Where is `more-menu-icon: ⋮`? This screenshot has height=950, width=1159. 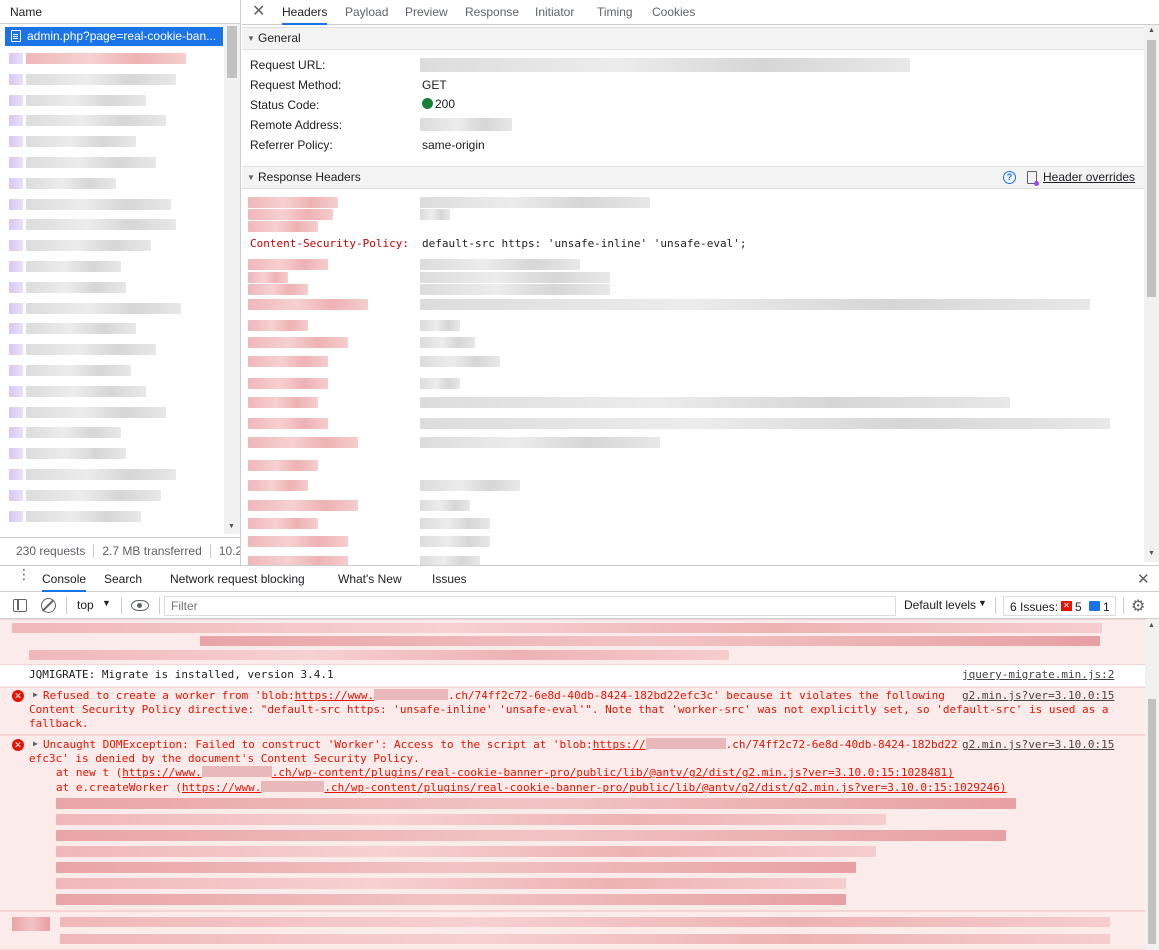 more-menu-icon: ⋮ is located at coordinates (24, 576).